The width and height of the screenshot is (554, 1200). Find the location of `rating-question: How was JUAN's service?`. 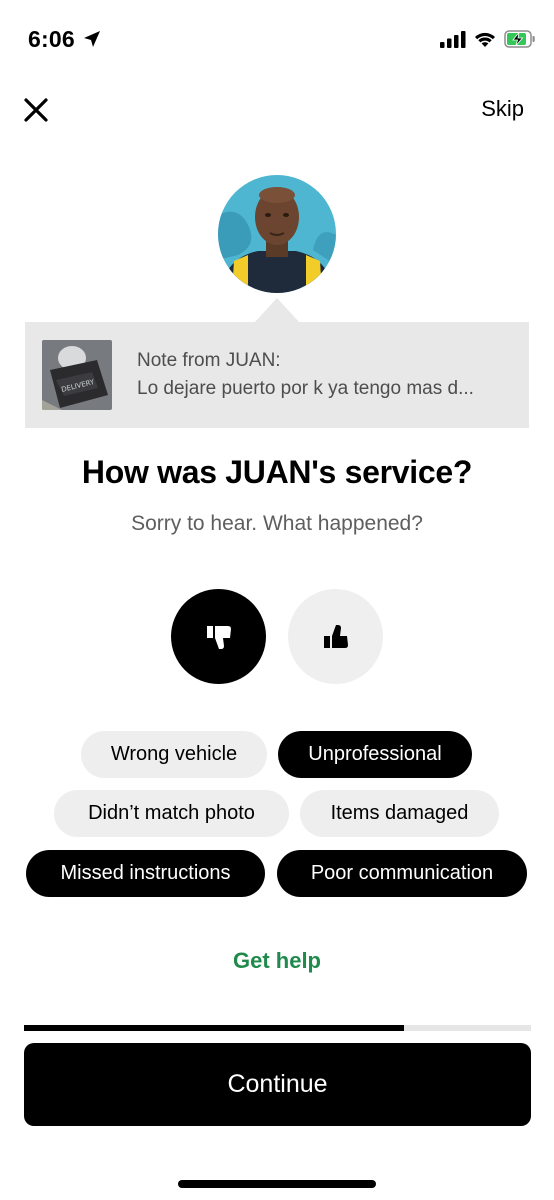

rating-question: How was JUAN's service? is located at coordinates (277, 472).